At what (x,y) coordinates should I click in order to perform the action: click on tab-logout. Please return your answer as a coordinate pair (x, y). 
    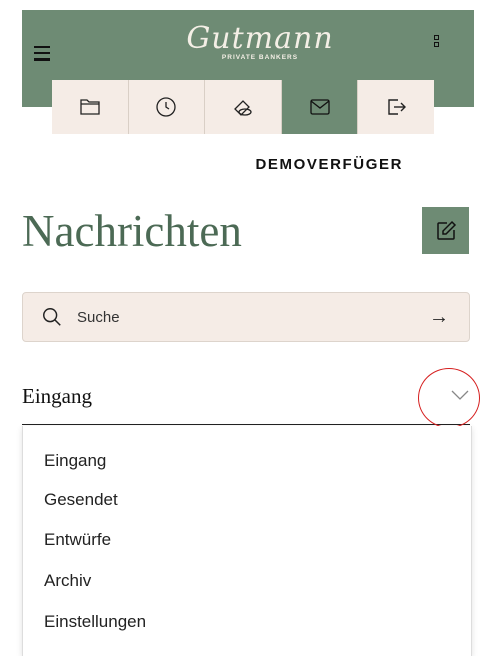
    Looking at the image, I should click on (396, 107).